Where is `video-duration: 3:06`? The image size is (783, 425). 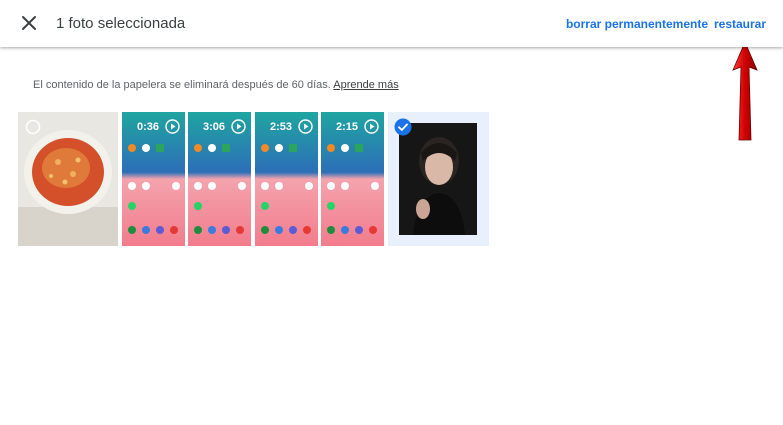 video-duration: 3:06 is located at coordinates (214, 127).